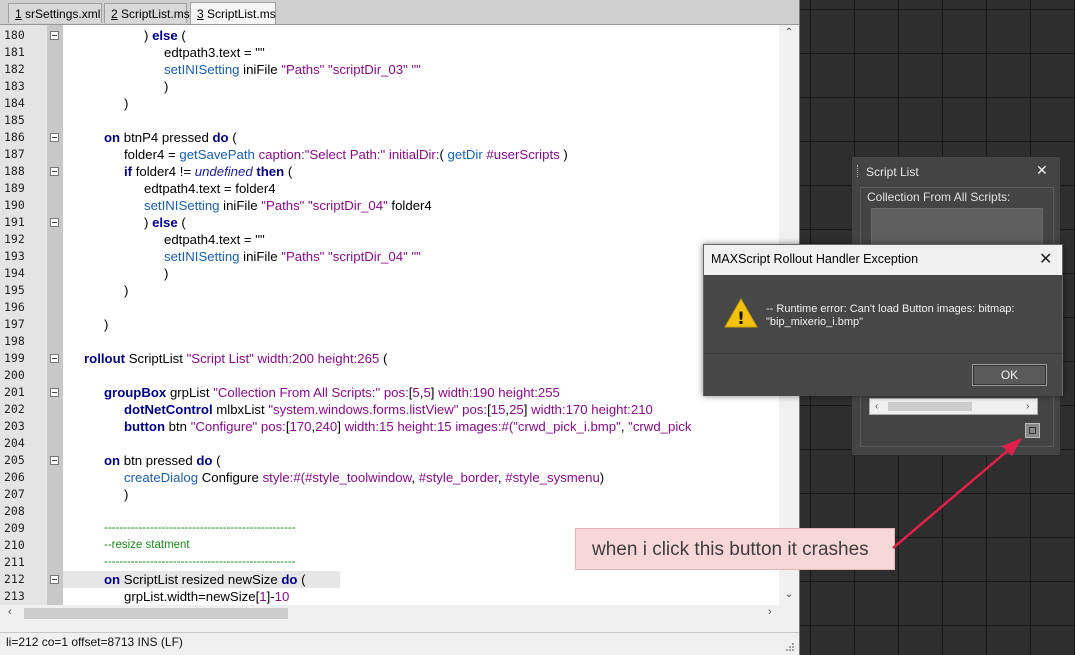 This screenshot has width=1075, height=655. Describe the element at coordinates (106, 324) in the screenshot. I see `code-line: )` at that location.